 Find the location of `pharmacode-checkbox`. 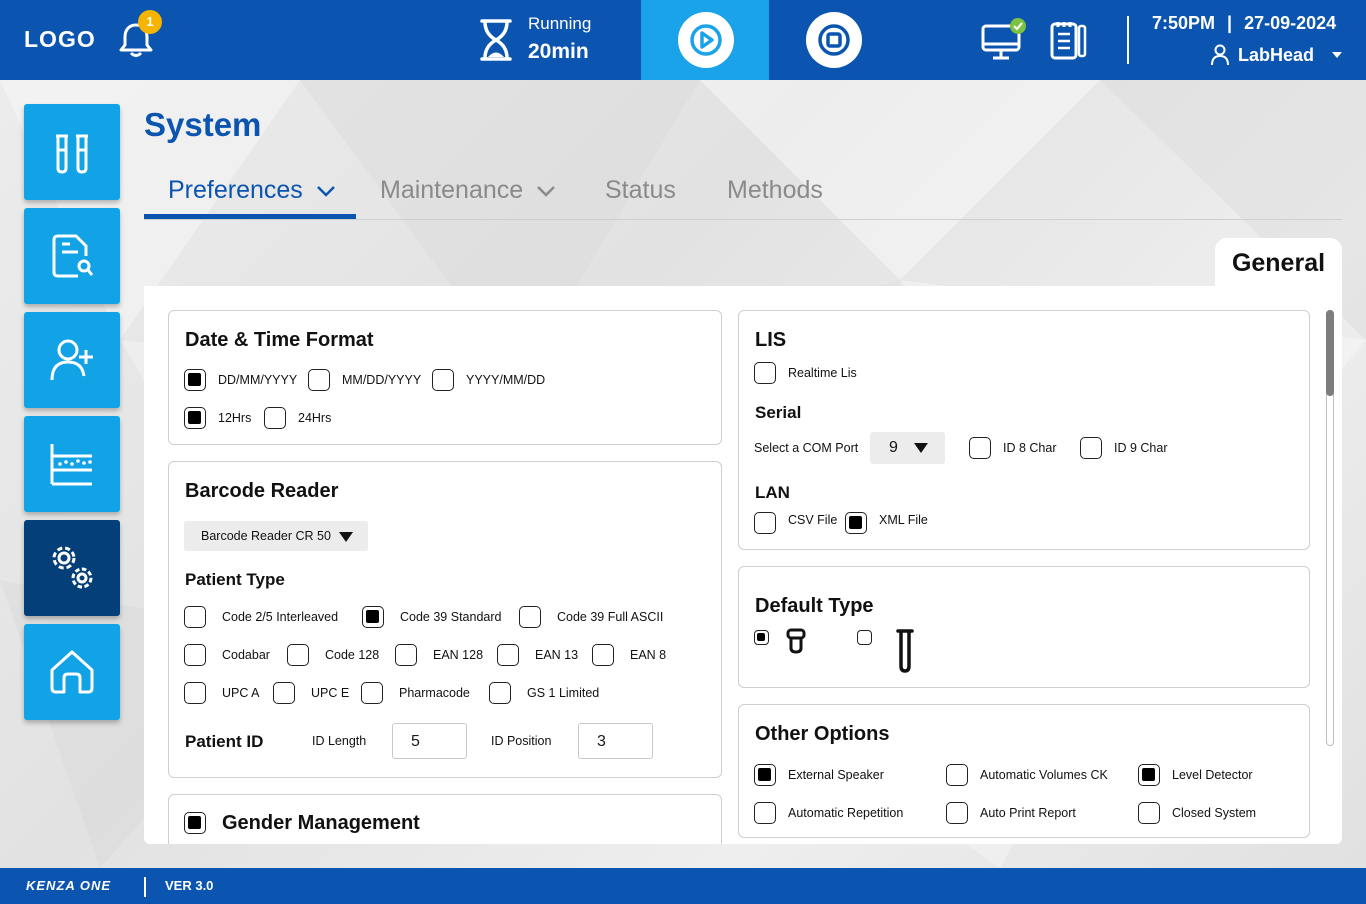

pharmacode-checkbox is located at coordinates (372, 693).